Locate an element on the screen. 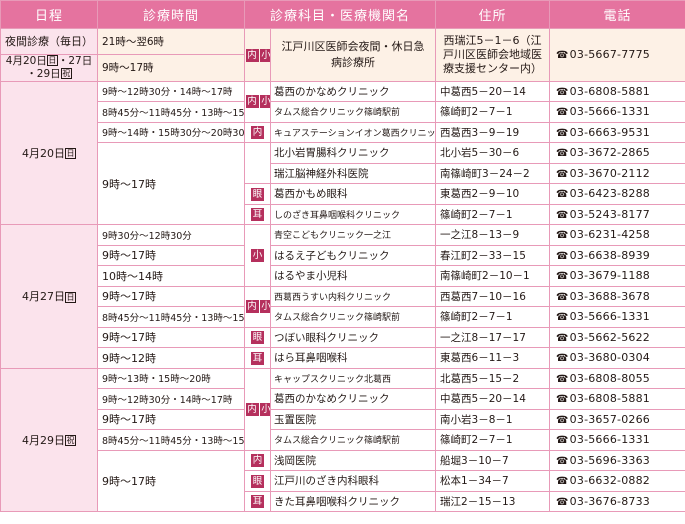 This screenshot has height=524, width=685. phone-number: 03-6231-4258 is located at coordinates (609, 235).